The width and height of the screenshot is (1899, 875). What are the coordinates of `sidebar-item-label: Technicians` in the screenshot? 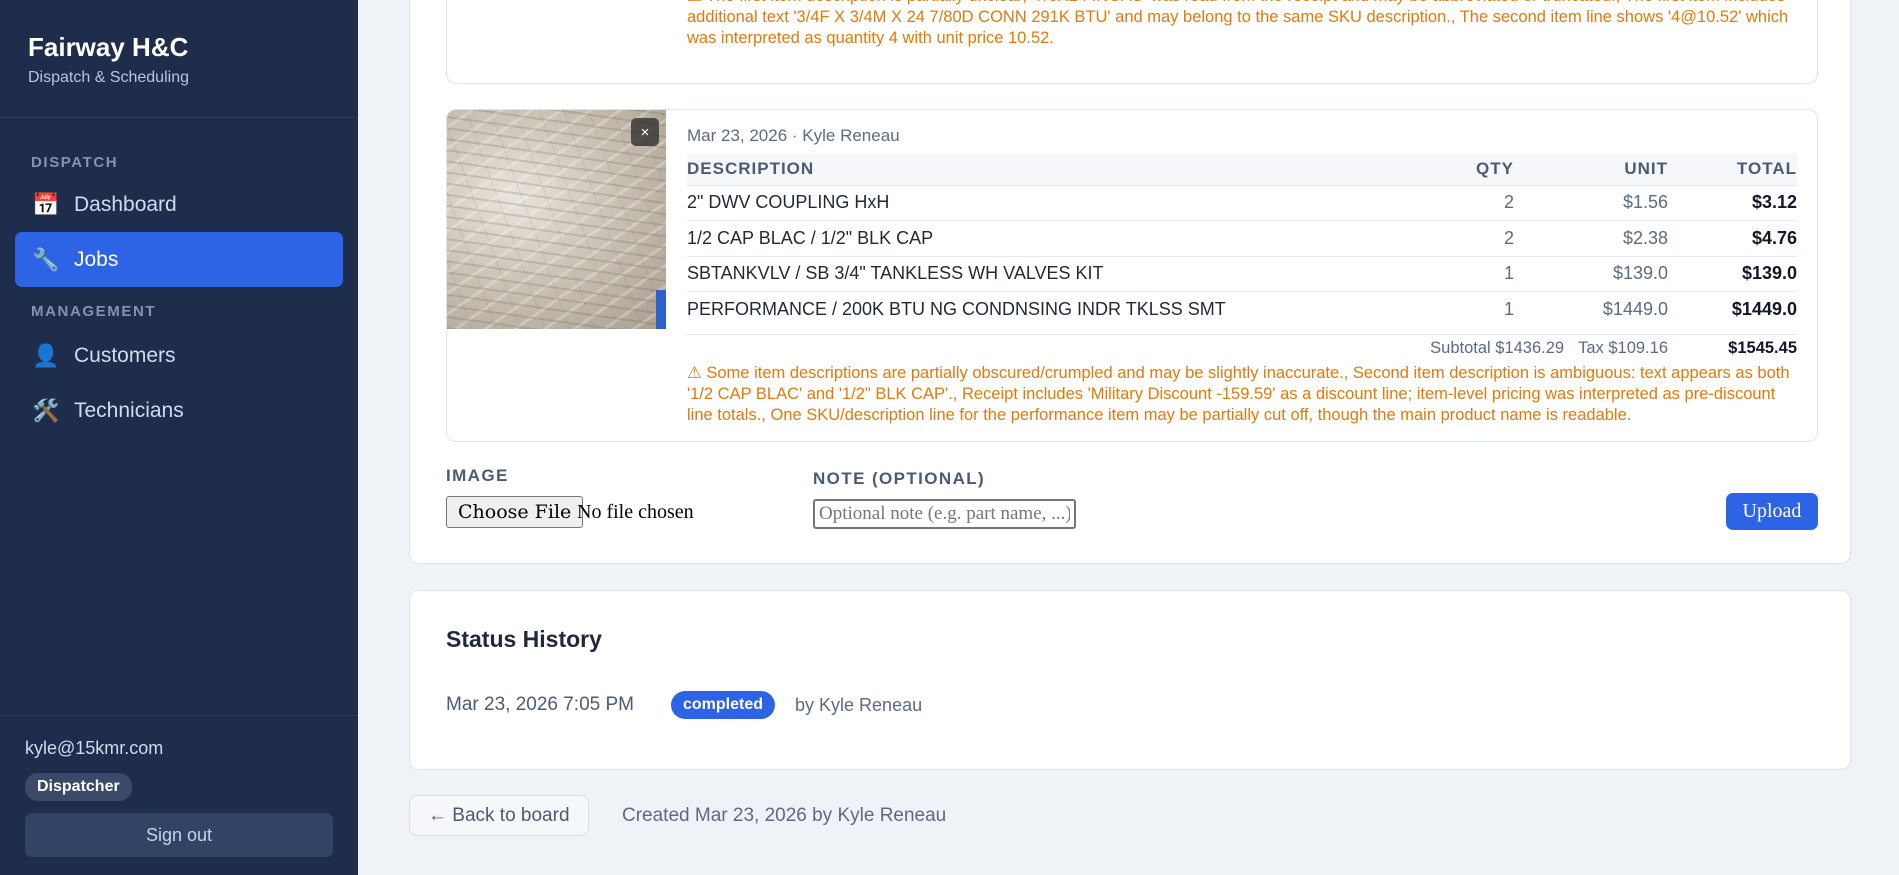 It's located at (129, 410).